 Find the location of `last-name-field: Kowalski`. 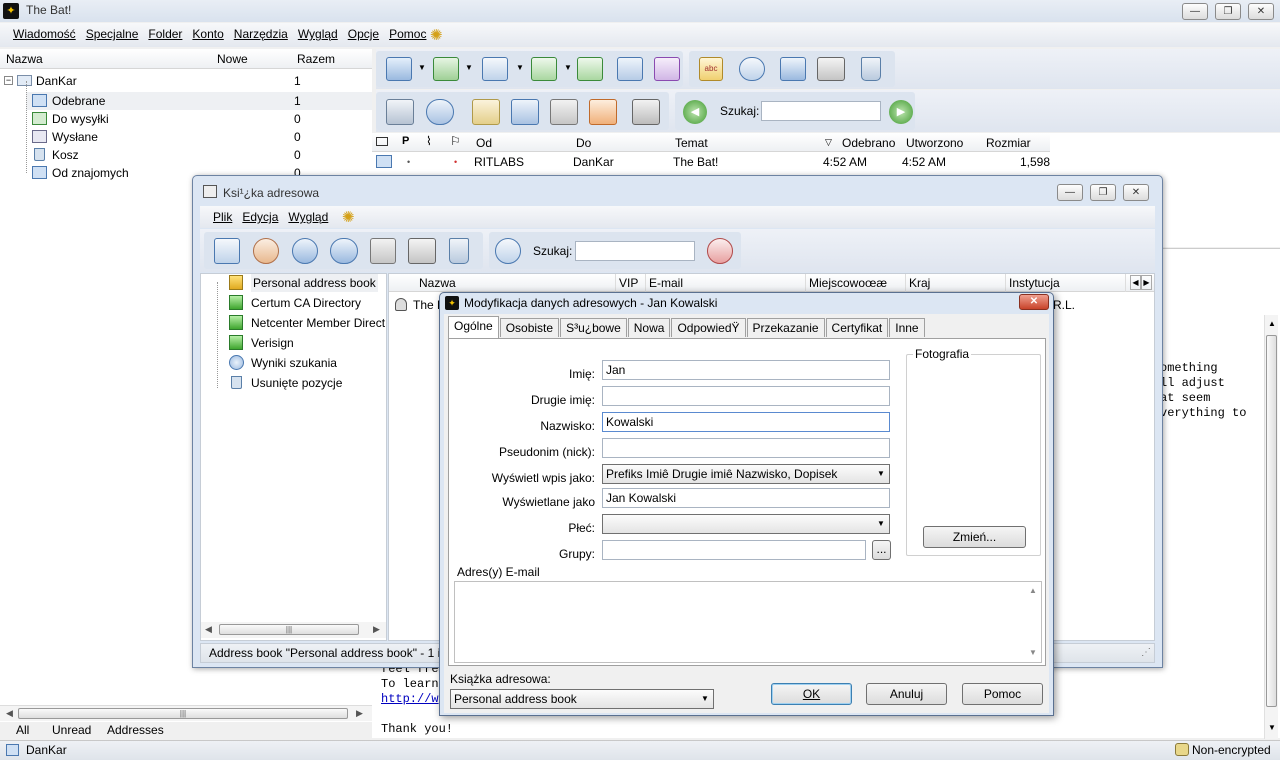

last-name-field: Kowalski is located at coordinates (746, 422).